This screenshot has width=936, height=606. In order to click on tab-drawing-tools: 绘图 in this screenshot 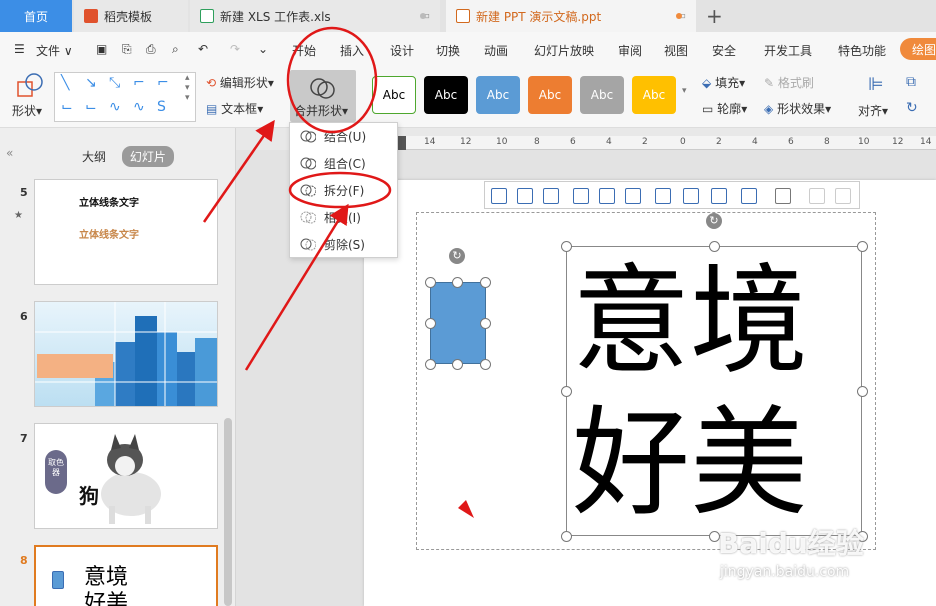, I will do `click(918, 49)`.